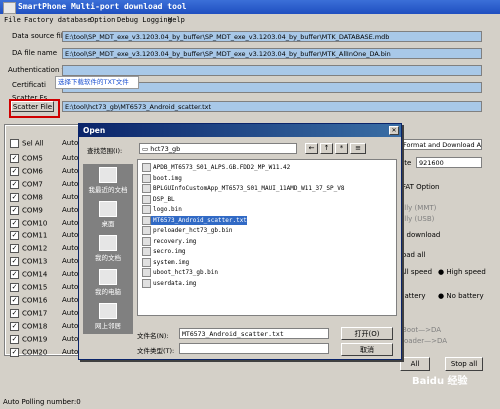 The width and height of the screenshot is (500, 409). Describe the element at coordinates (326, 148) in the screenshot. I see `up-folder-button: ↑` at that location.